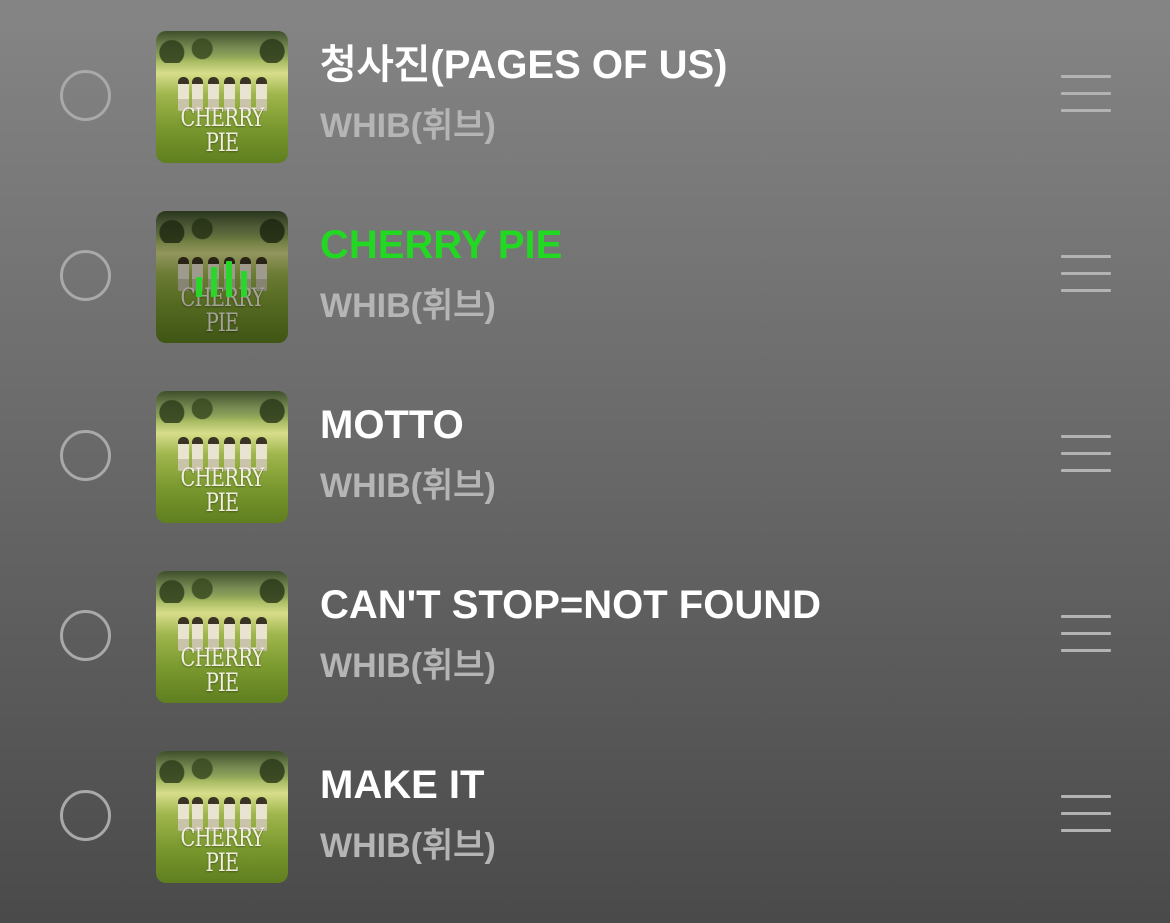 The image size is (1170, 923). What do you see at coordinates (524, 65) in the screenshot?
I see `track-title: 청사진(PAGES OF US)` at bounding box center [524, 65].